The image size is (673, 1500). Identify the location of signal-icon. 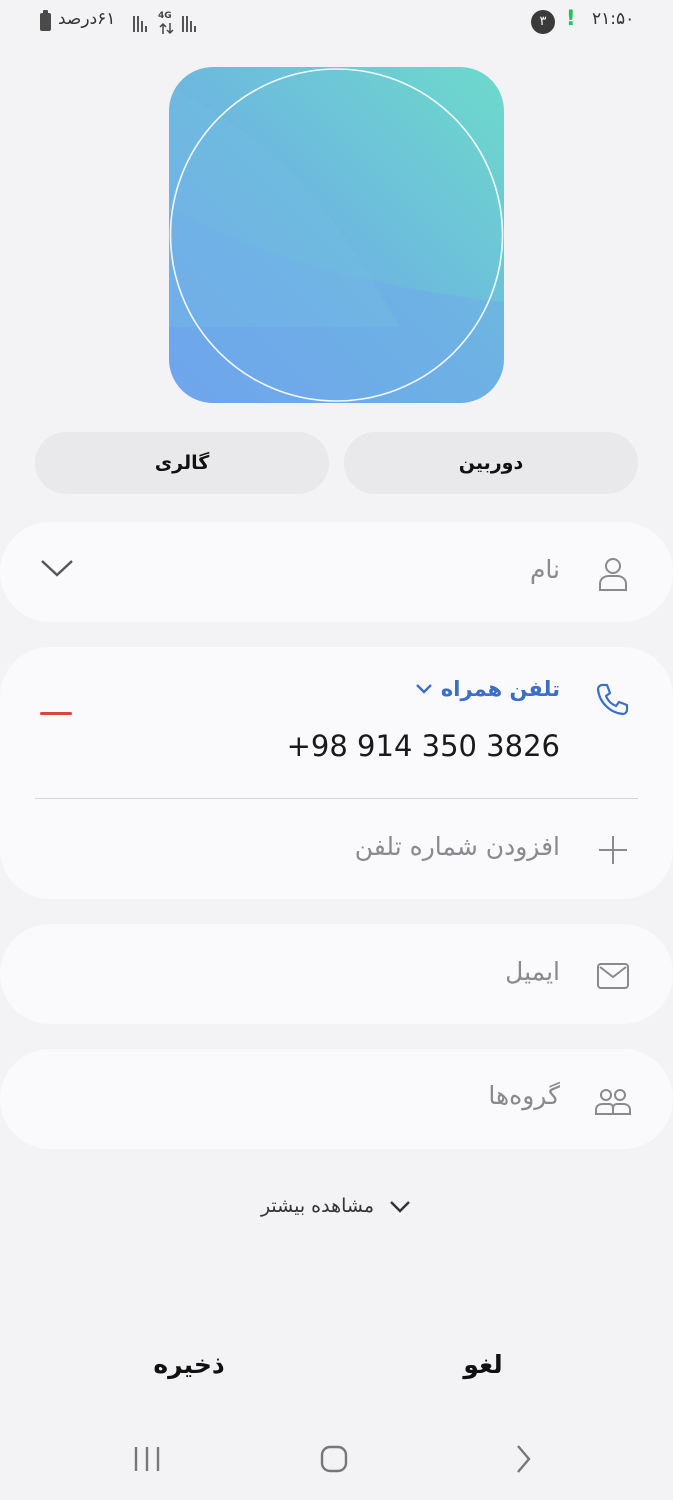
(140, 23).